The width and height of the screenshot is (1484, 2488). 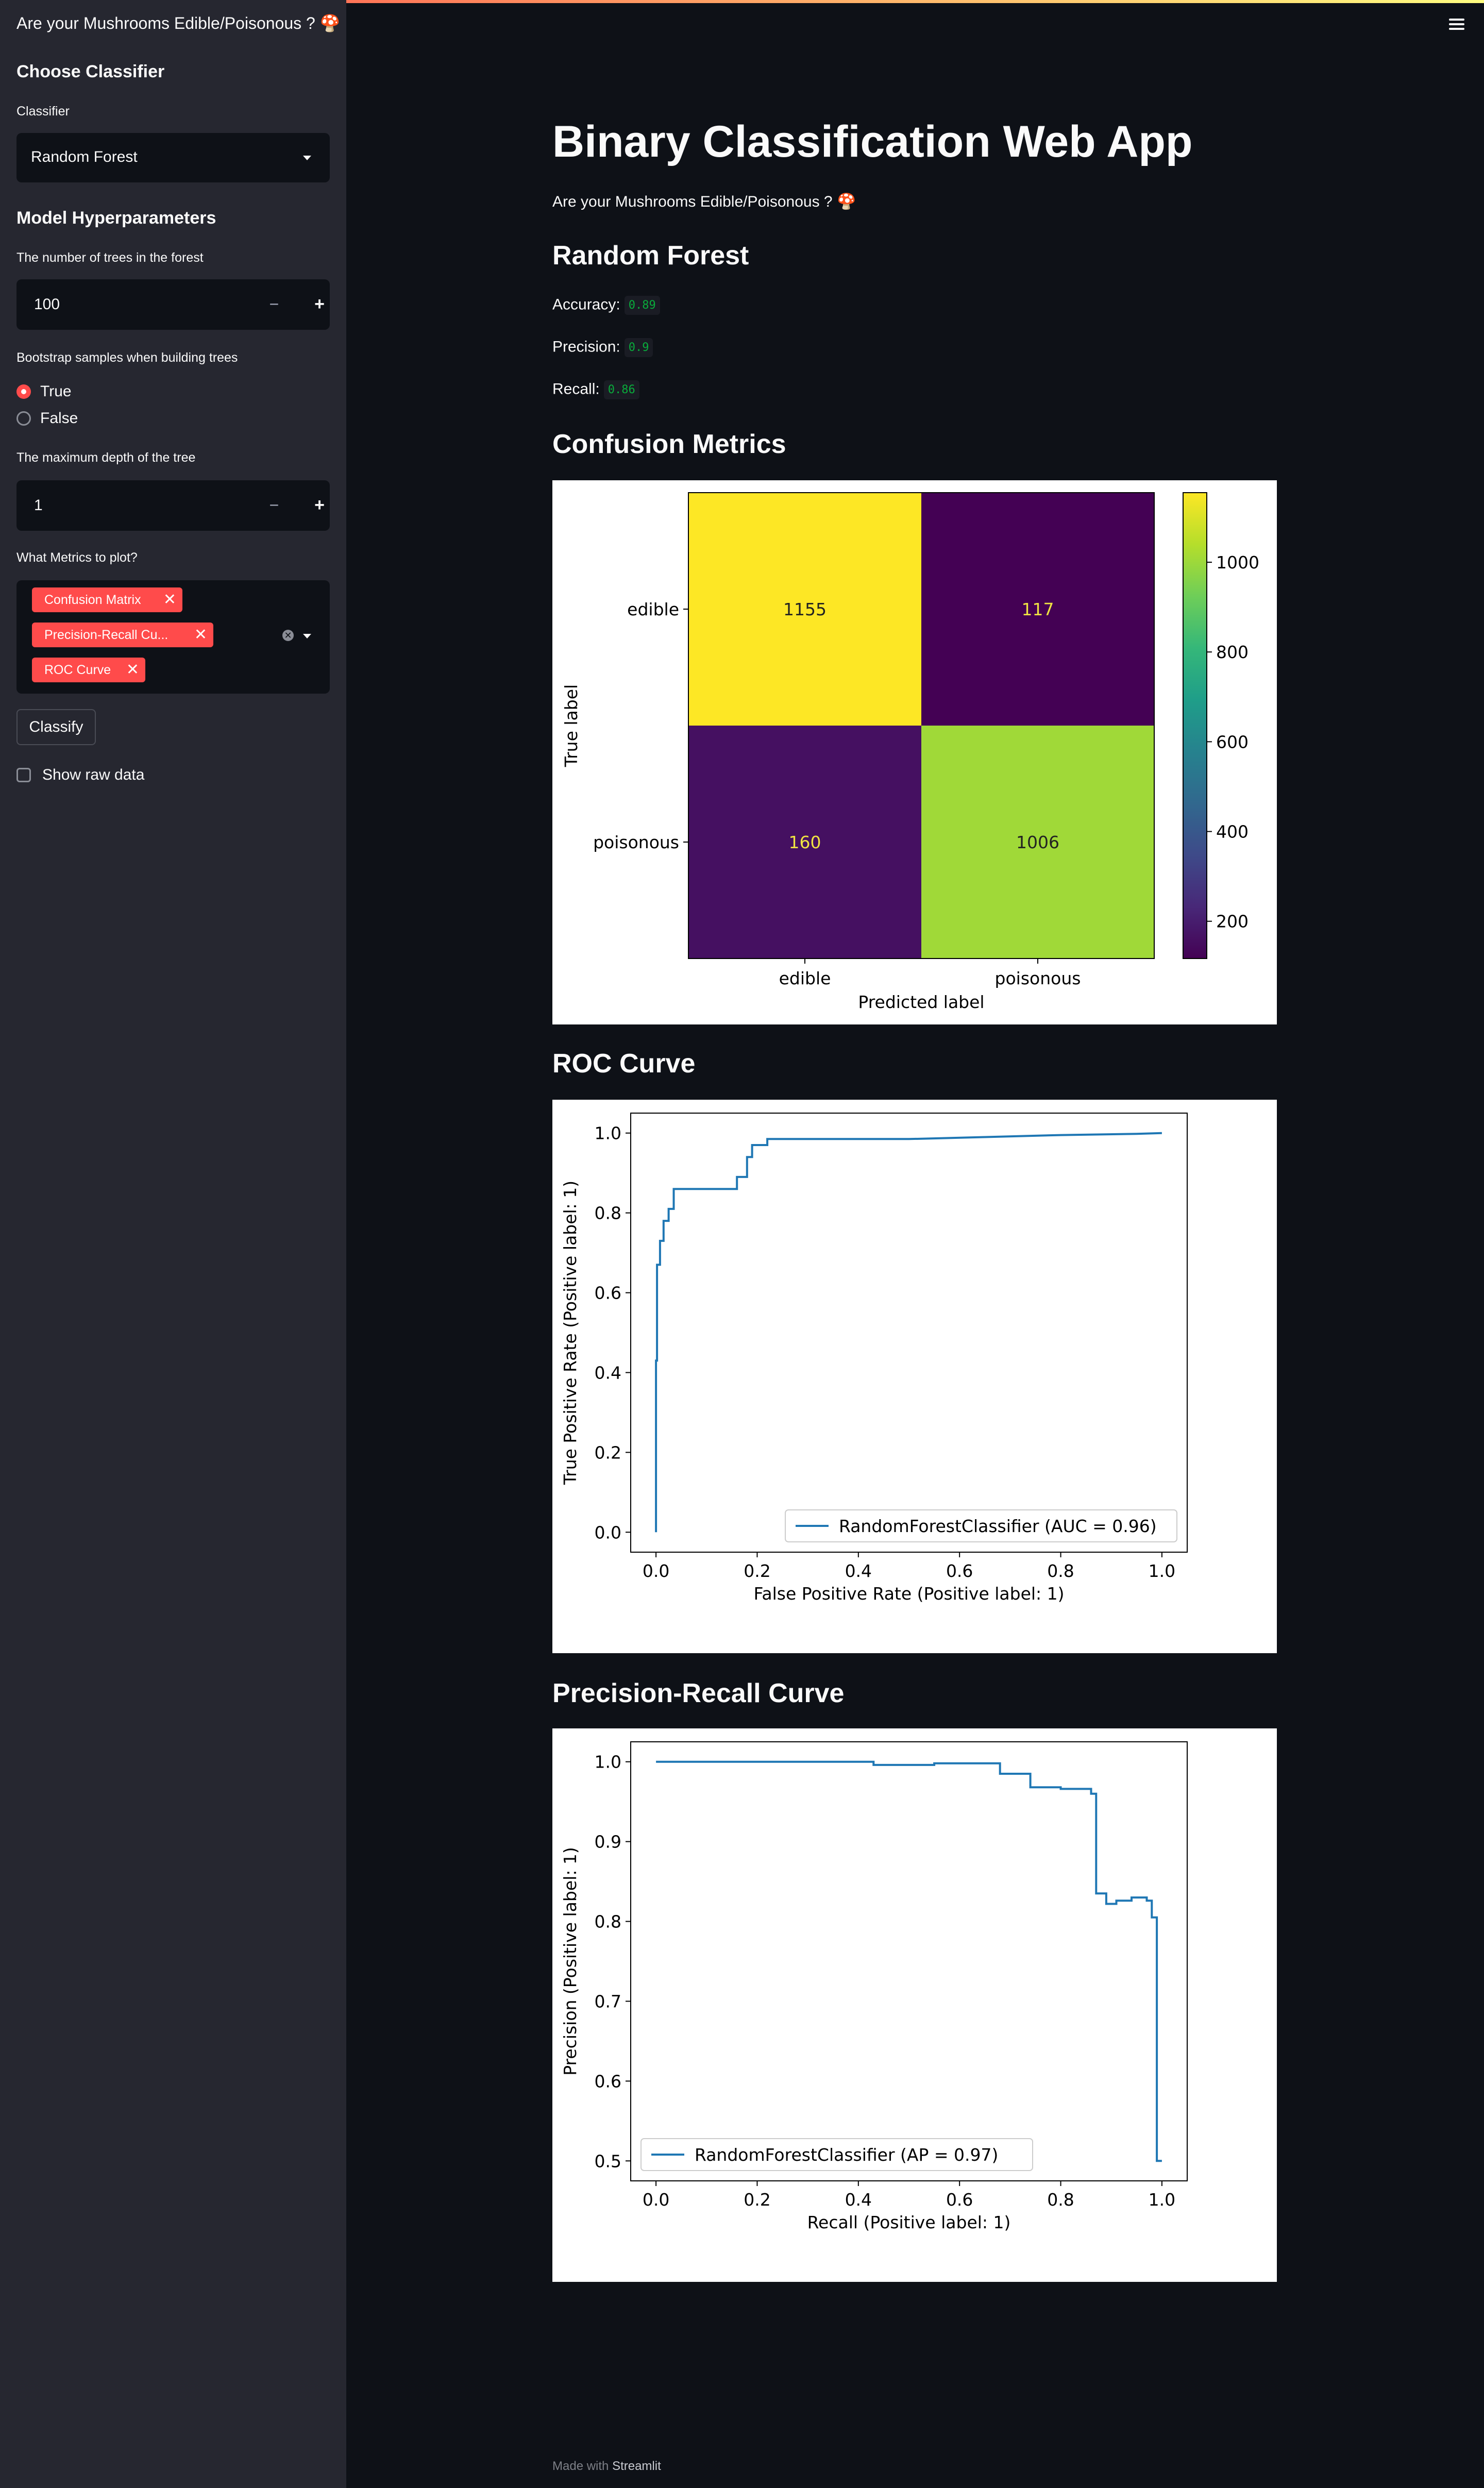 I want to click on colorbar-tick-label: 800, so click(x=1232, y=652).